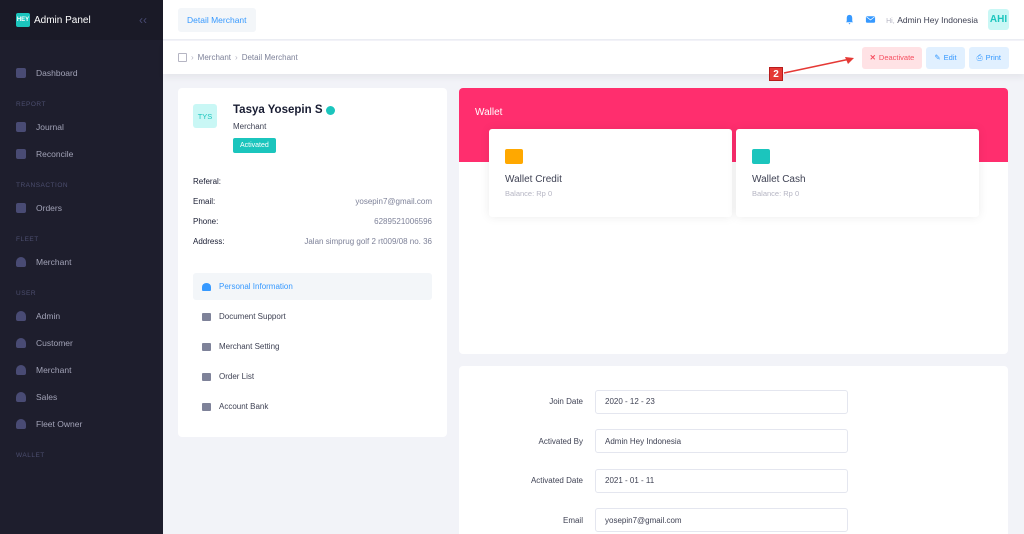 This screenshot has width=1024, height=534. What do you see at coordinates (556, 481) in the screenshot?
I see `detail-label: Activated Date` at bounding box center [556, 481].